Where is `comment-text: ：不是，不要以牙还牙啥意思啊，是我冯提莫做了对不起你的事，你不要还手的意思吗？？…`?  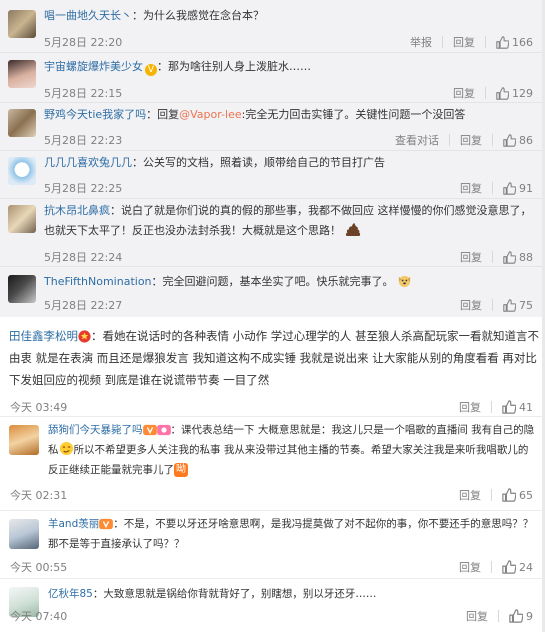 comment-text: ：不是，不要以牙还牙啥意思啊，是我冯提莫做了对不起你的事，你不要还手的意思吗？？… is located at coordinates (291, 534).